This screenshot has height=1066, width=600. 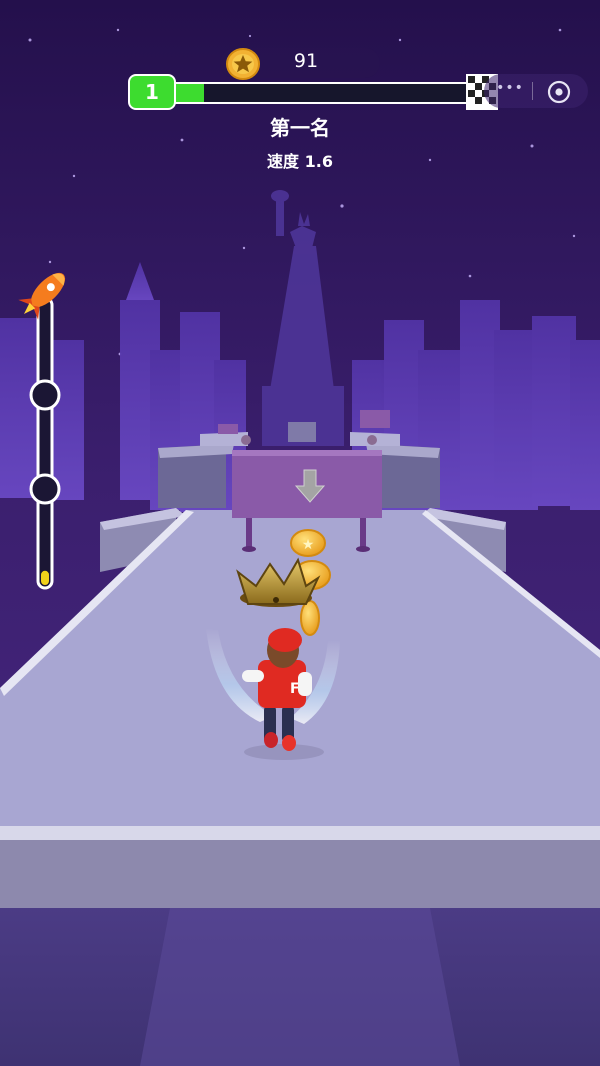 I want to click on track-shadow, so click(x=300, y=987).